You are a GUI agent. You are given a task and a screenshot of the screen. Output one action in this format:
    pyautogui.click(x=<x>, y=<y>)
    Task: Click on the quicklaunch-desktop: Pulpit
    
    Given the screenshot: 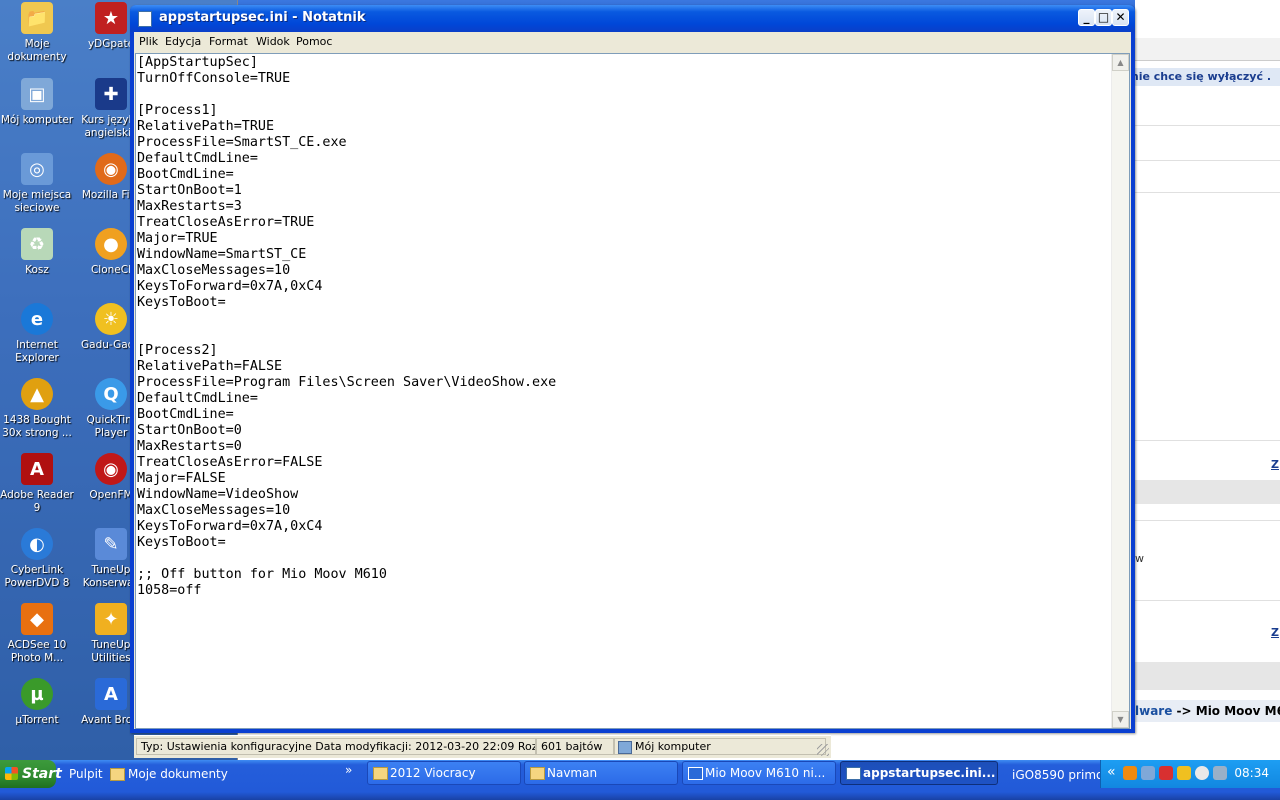 What is the action you would take?
    pyautogui.click(x=86, y=774)
    